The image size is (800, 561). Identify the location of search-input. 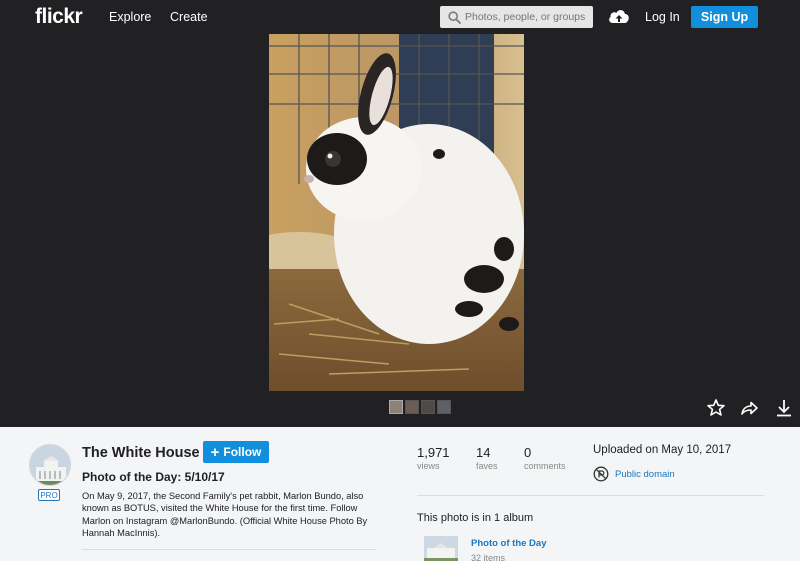
(527, 17).